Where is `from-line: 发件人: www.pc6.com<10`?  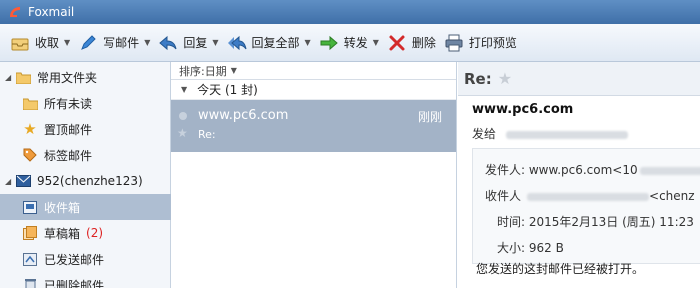
from-line: 发件人: www.pc6.com<10 is located at coordinates (592, 169).